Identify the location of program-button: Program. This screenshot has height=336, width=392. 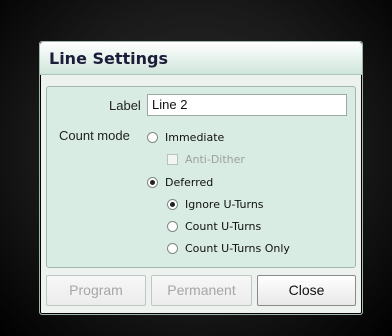
(96, 290).